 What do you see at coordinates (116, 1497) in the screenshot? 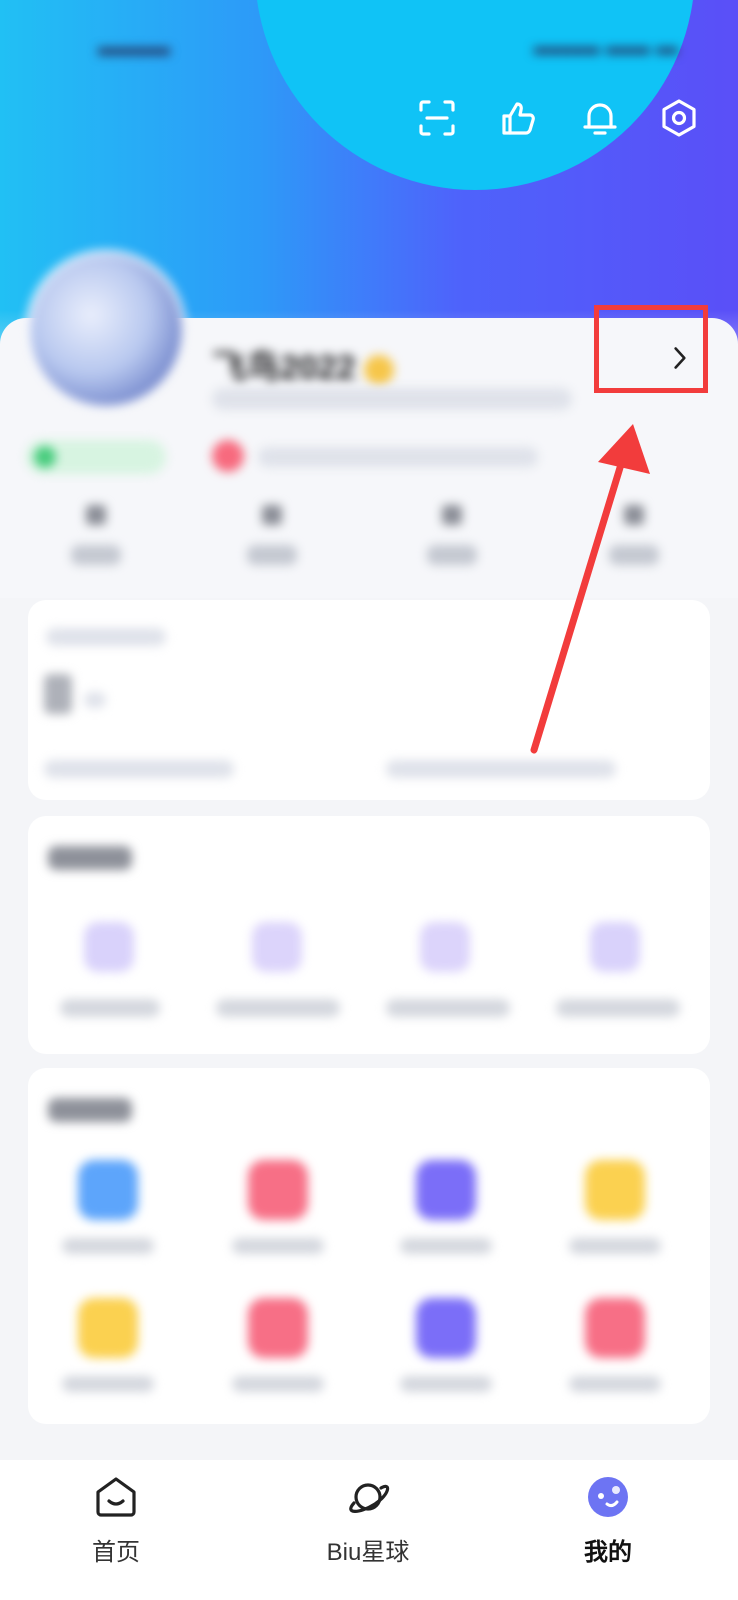
I see `home-icon` at bounding box center [116, 1497].